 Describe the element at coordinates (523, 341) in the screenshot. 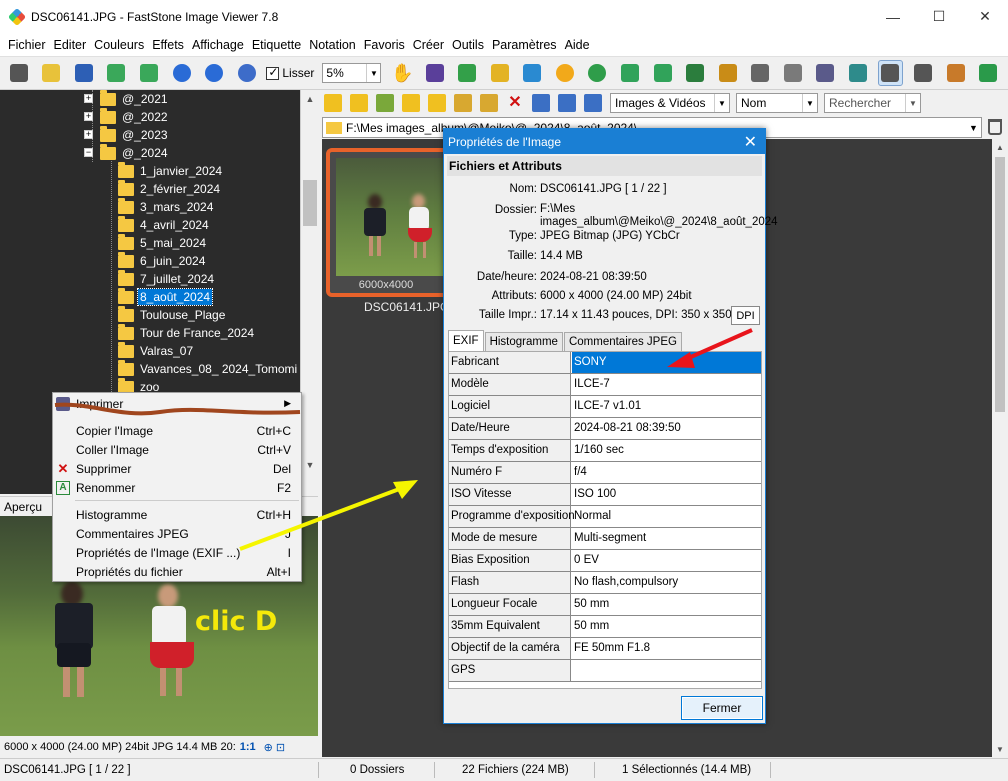

I see `tab-histogram: Histogramme` at that location.